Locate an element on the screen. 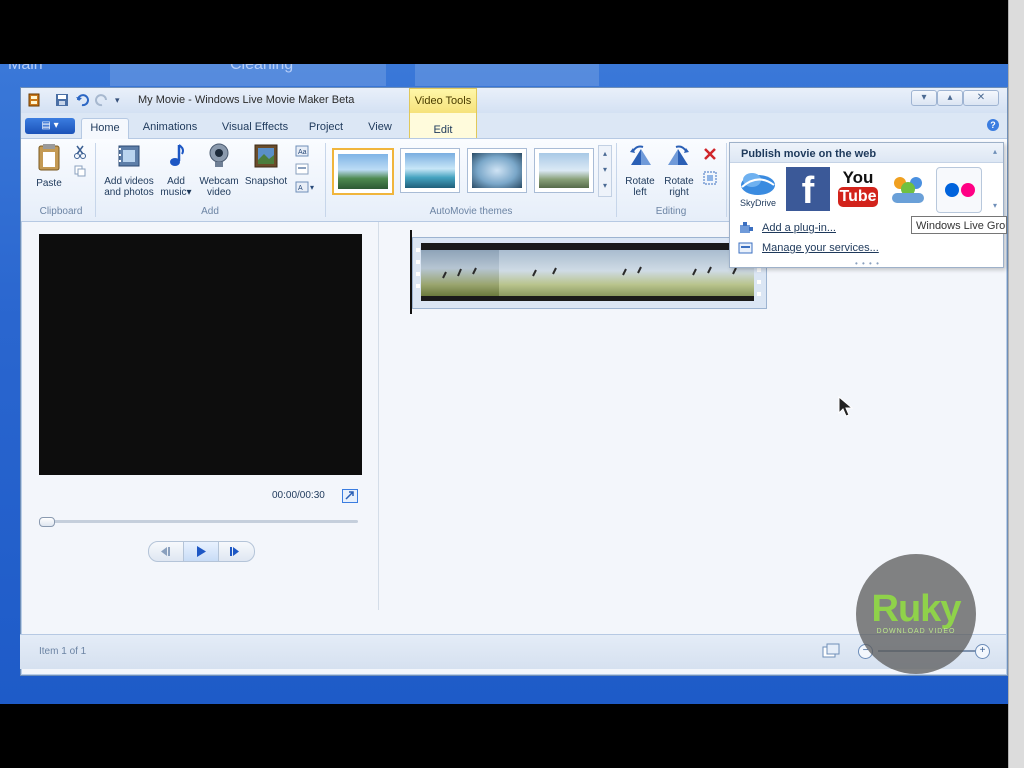 Image resolution: width=1024 pixels, height=768 pixels. page-scrollbar is located at coordinates (1016, 384).